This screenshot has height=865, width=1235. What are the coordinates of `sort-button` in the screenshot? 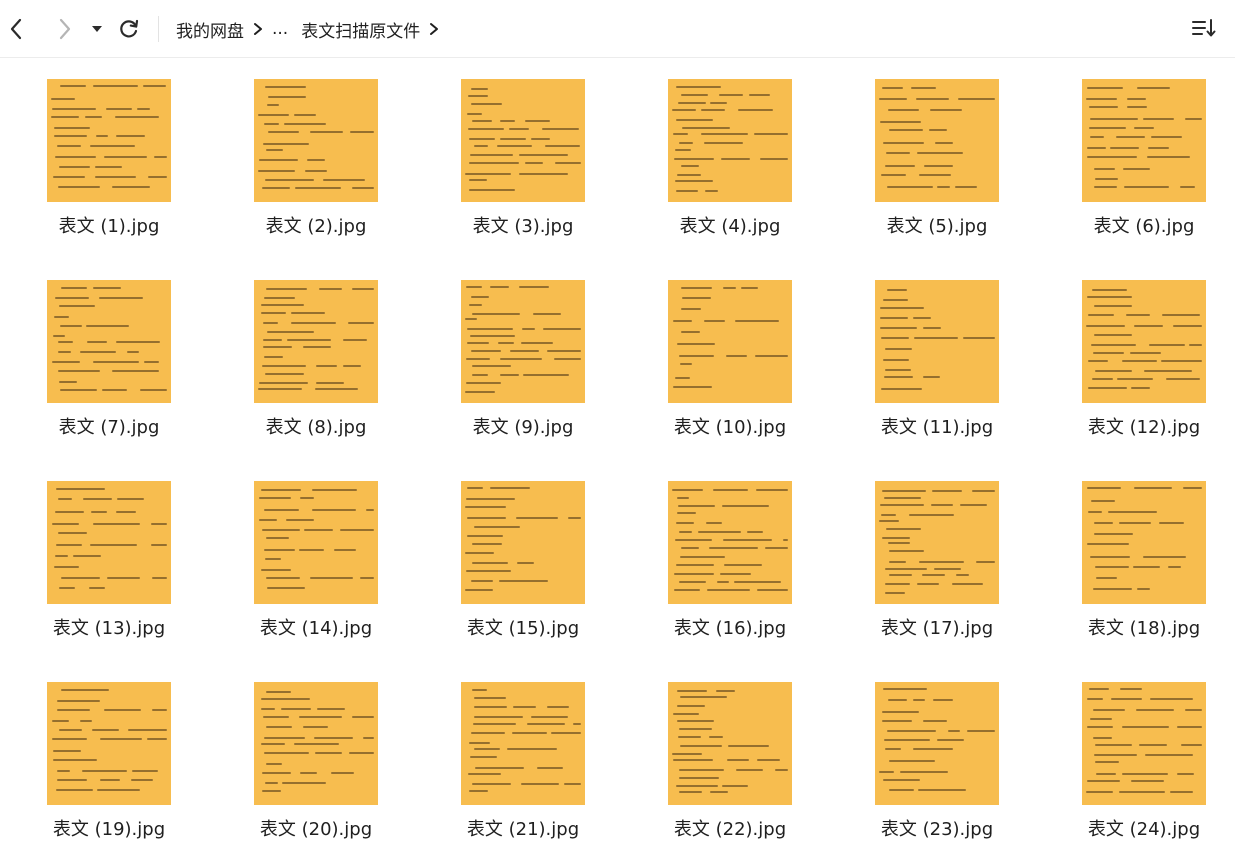 It's located at (1204, 30).